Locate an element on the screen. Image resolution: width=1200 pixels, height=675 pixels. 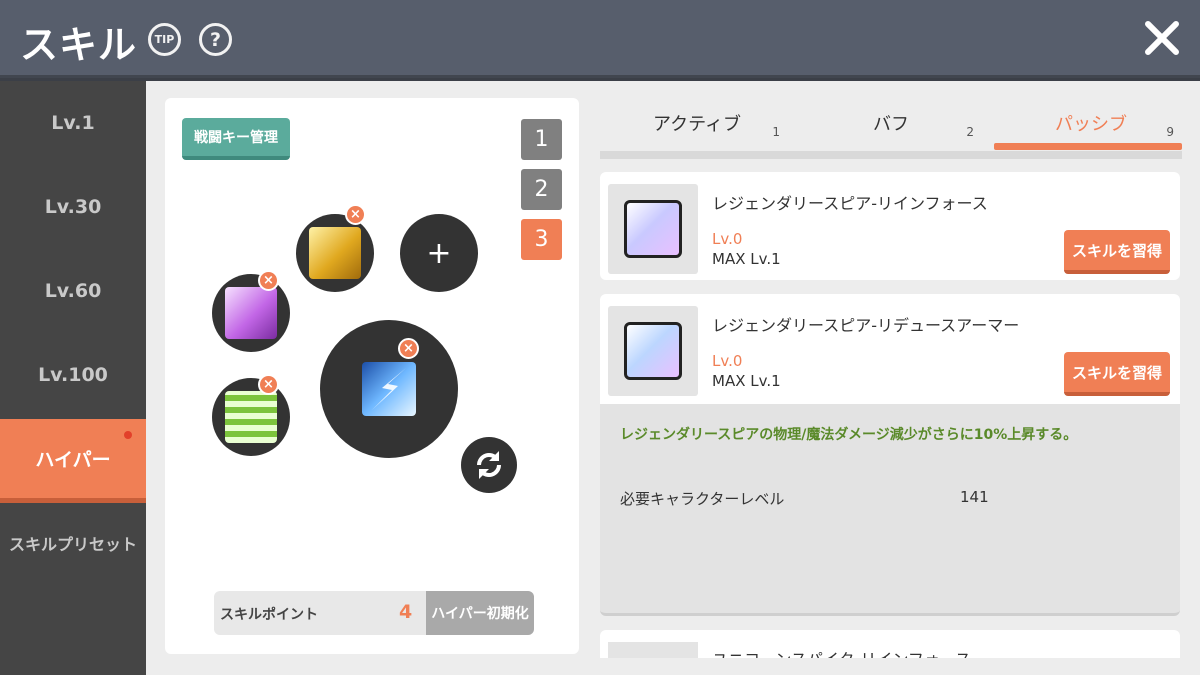
spear-reduce-armor-skill-icon is located at coordinates (653, 351).